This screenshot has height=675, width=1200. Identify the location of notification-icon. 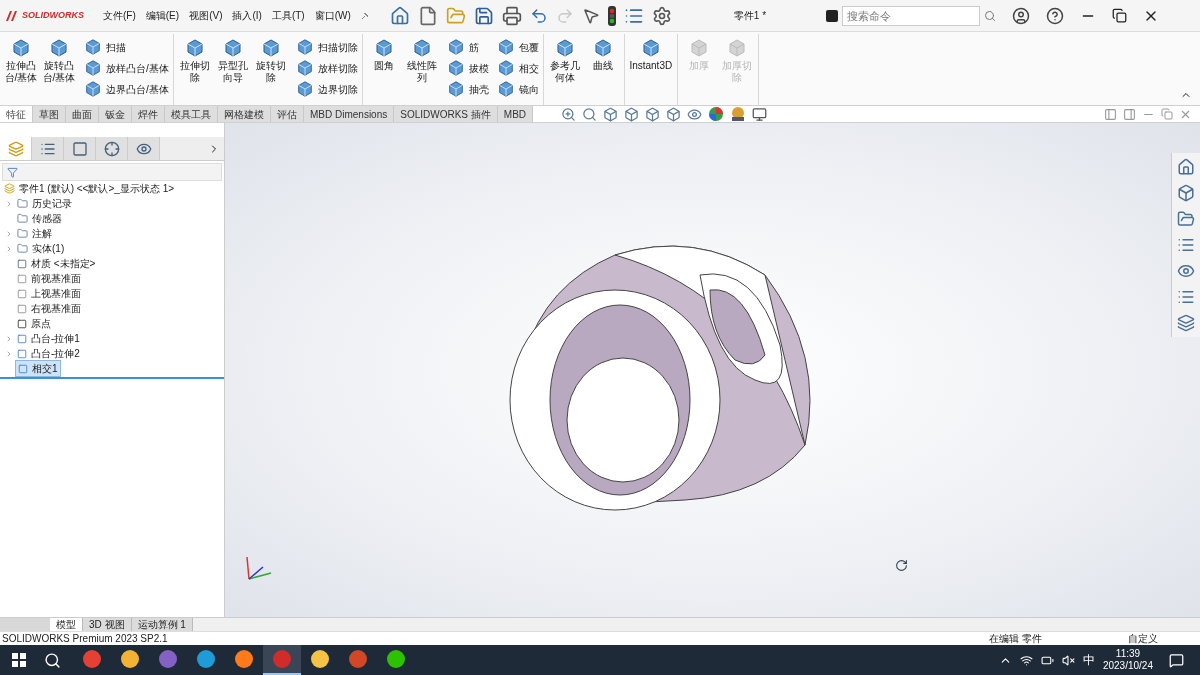
(1176, 660).